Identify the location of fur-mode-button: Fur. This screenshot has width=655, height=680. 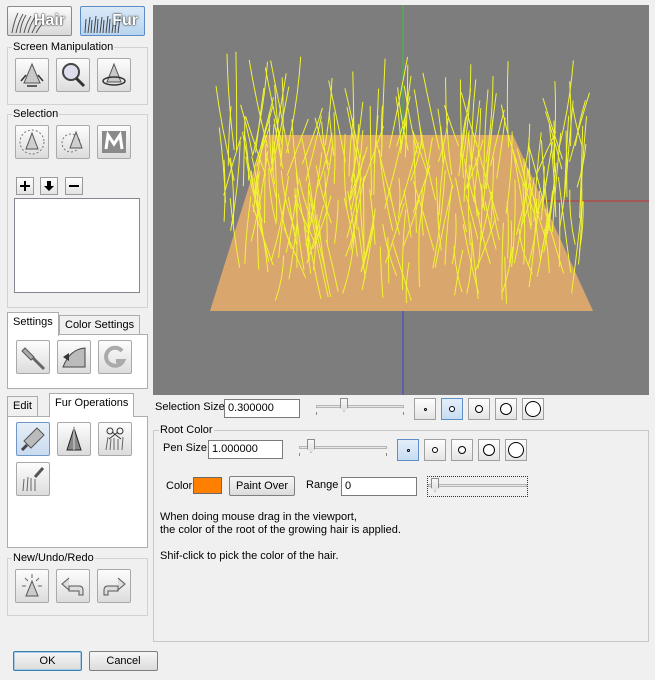
(112, 21).